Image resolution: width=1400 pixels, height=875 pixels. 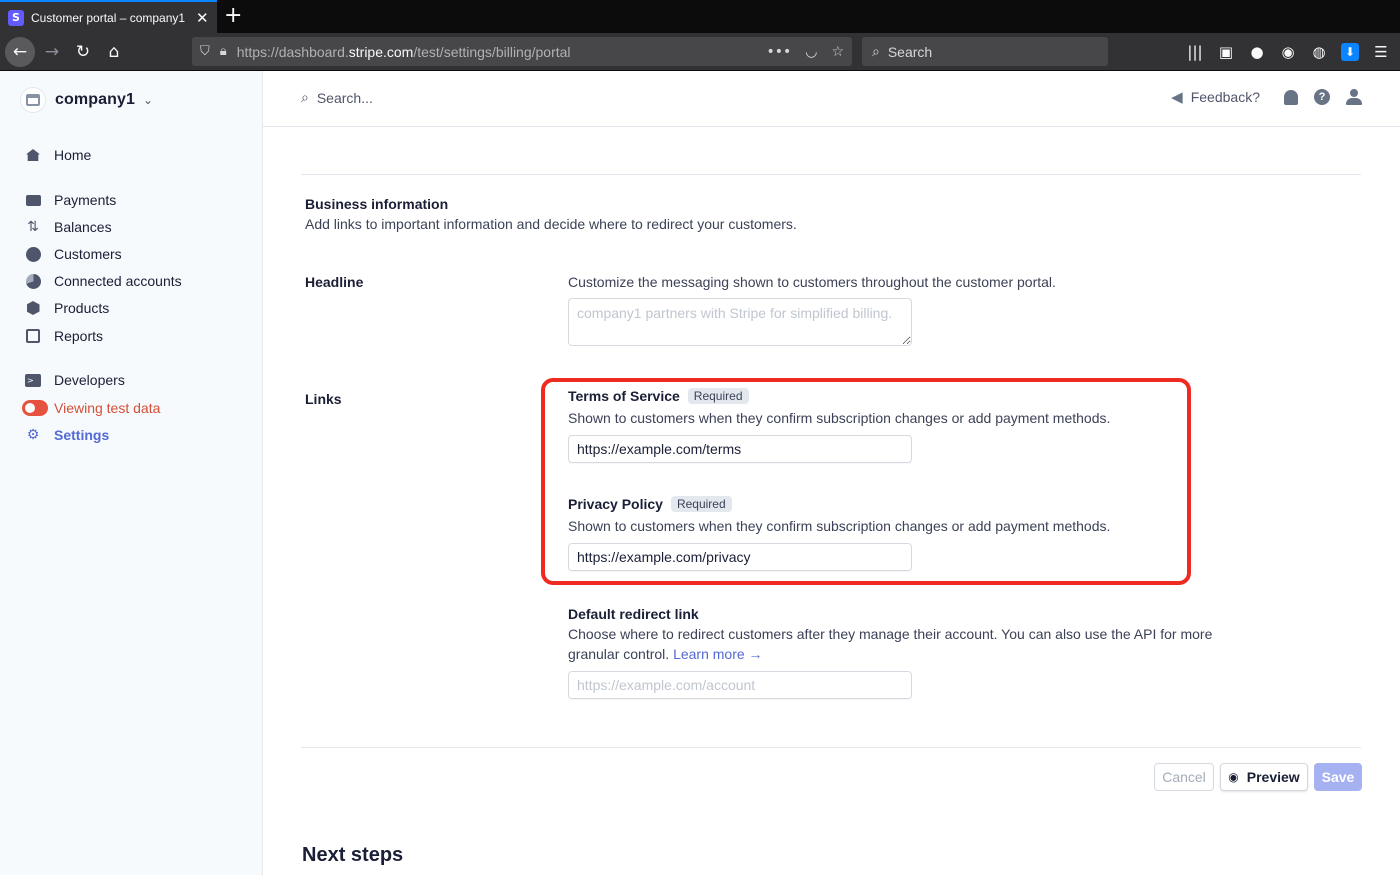 I want to click on sidebar-item-label: Payments, so click(x=85, y=200).